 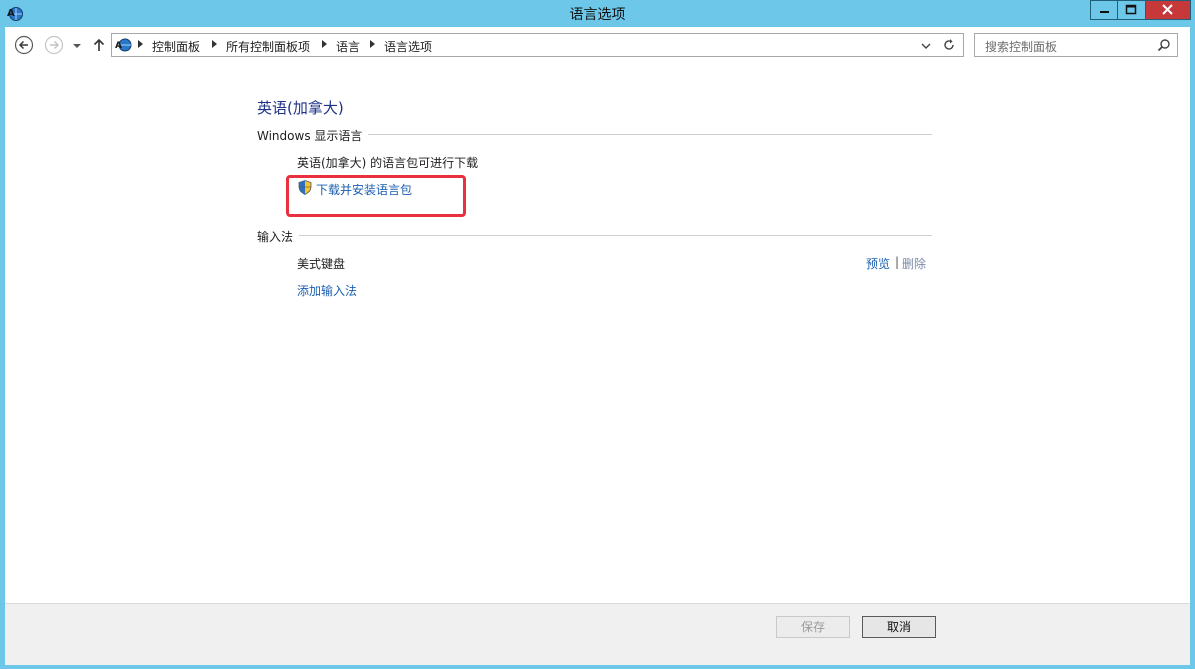 I want to click on highlight-box, so click(x=376, y=196).